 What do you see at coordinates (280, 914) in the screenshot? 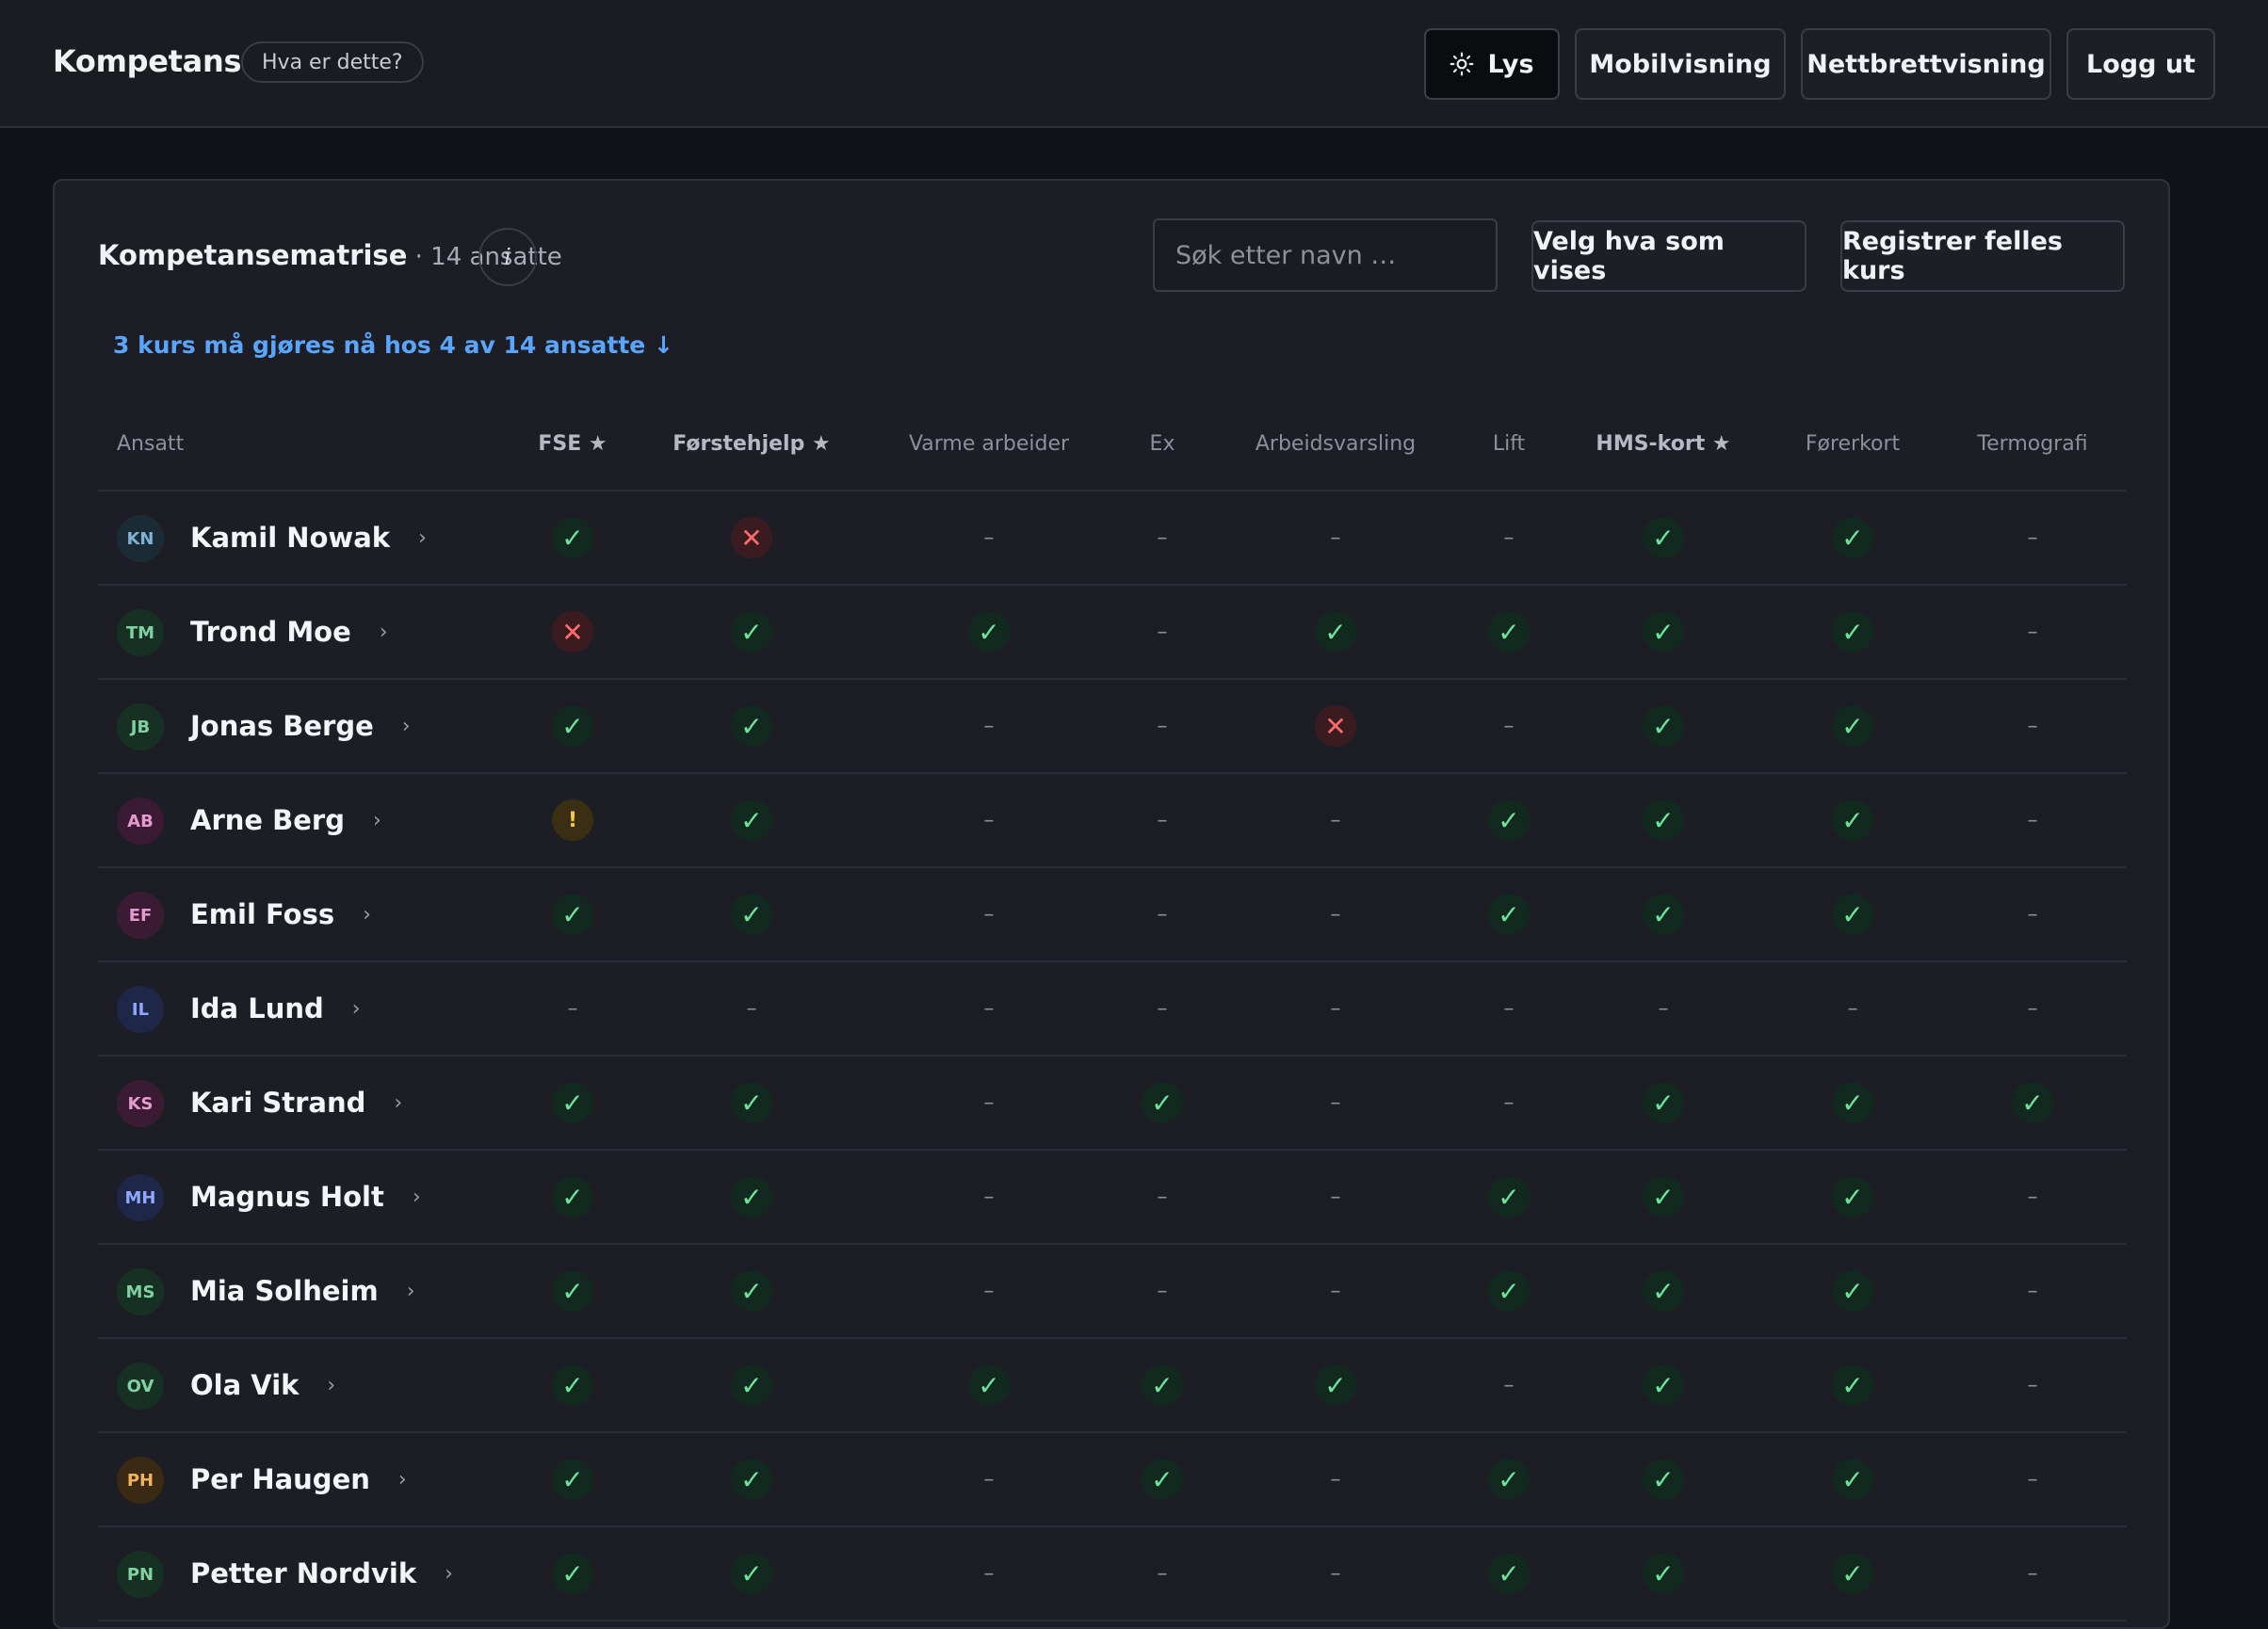
I see `employee-name-link: Emil Foss ›` at bounding box center [280, 914].